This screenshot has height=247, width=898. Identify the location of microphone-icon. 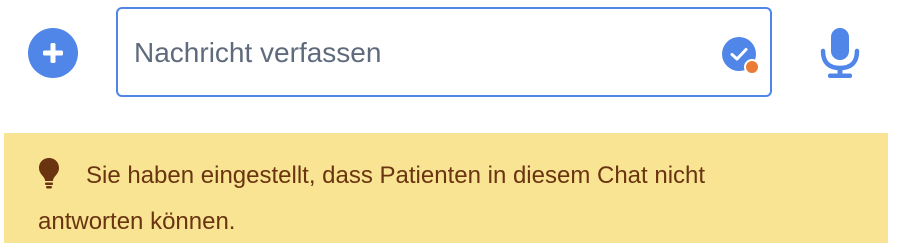
(840, 53).